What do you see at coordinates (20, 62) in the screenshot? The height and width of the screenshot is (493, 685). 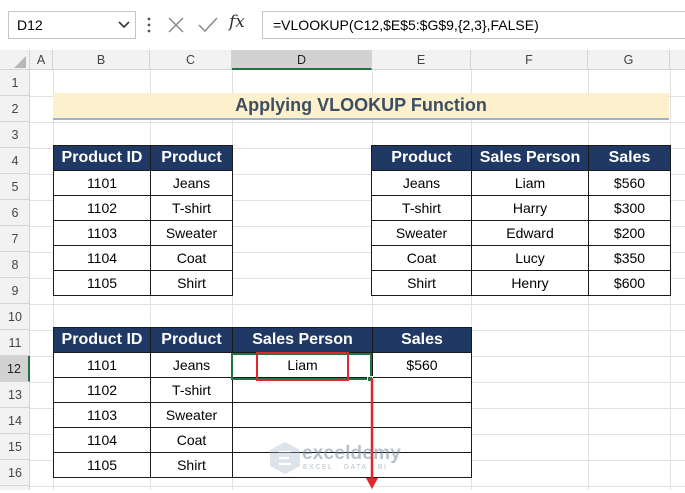 I see `select-all-triangle-icon` at bounding box center [20, 62].